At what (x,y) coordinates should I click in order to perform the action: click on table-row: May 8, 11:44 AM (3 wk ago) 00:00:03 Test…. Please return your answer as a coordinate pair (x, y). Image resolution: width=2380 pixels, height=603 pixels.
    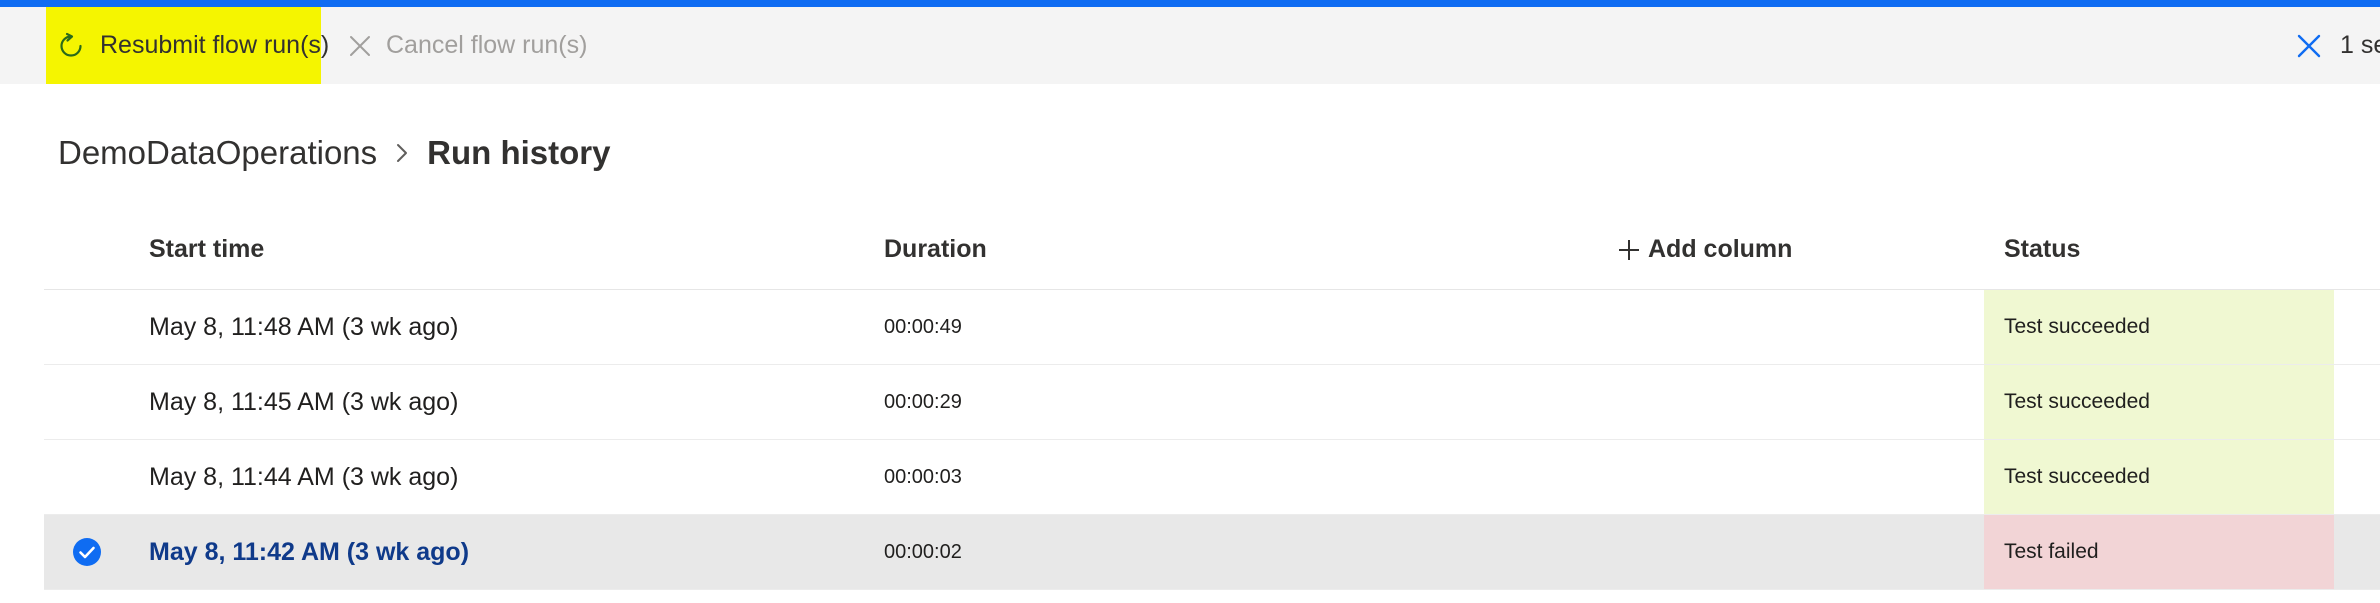
    Looking at the image, I should click on (1212, 477).